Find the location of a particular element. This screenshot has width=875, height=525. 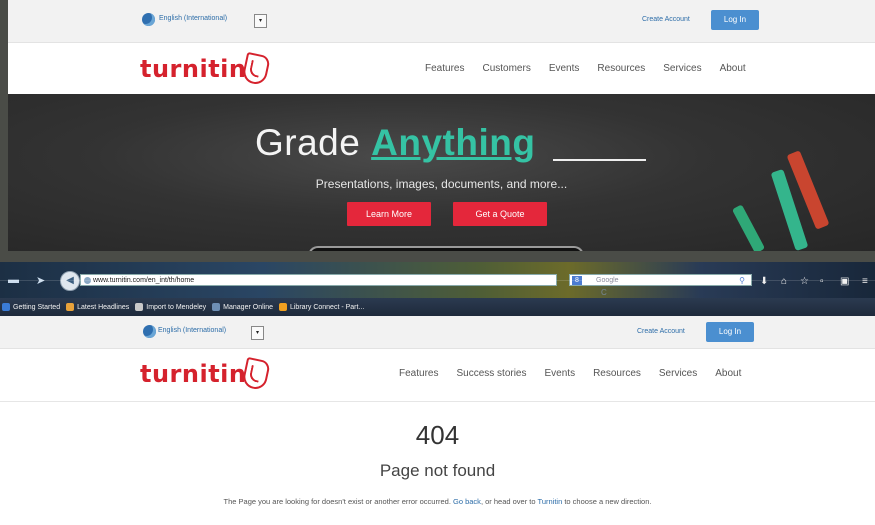

back-arrow-icon: ◀ is located at coordinates (70, 281).